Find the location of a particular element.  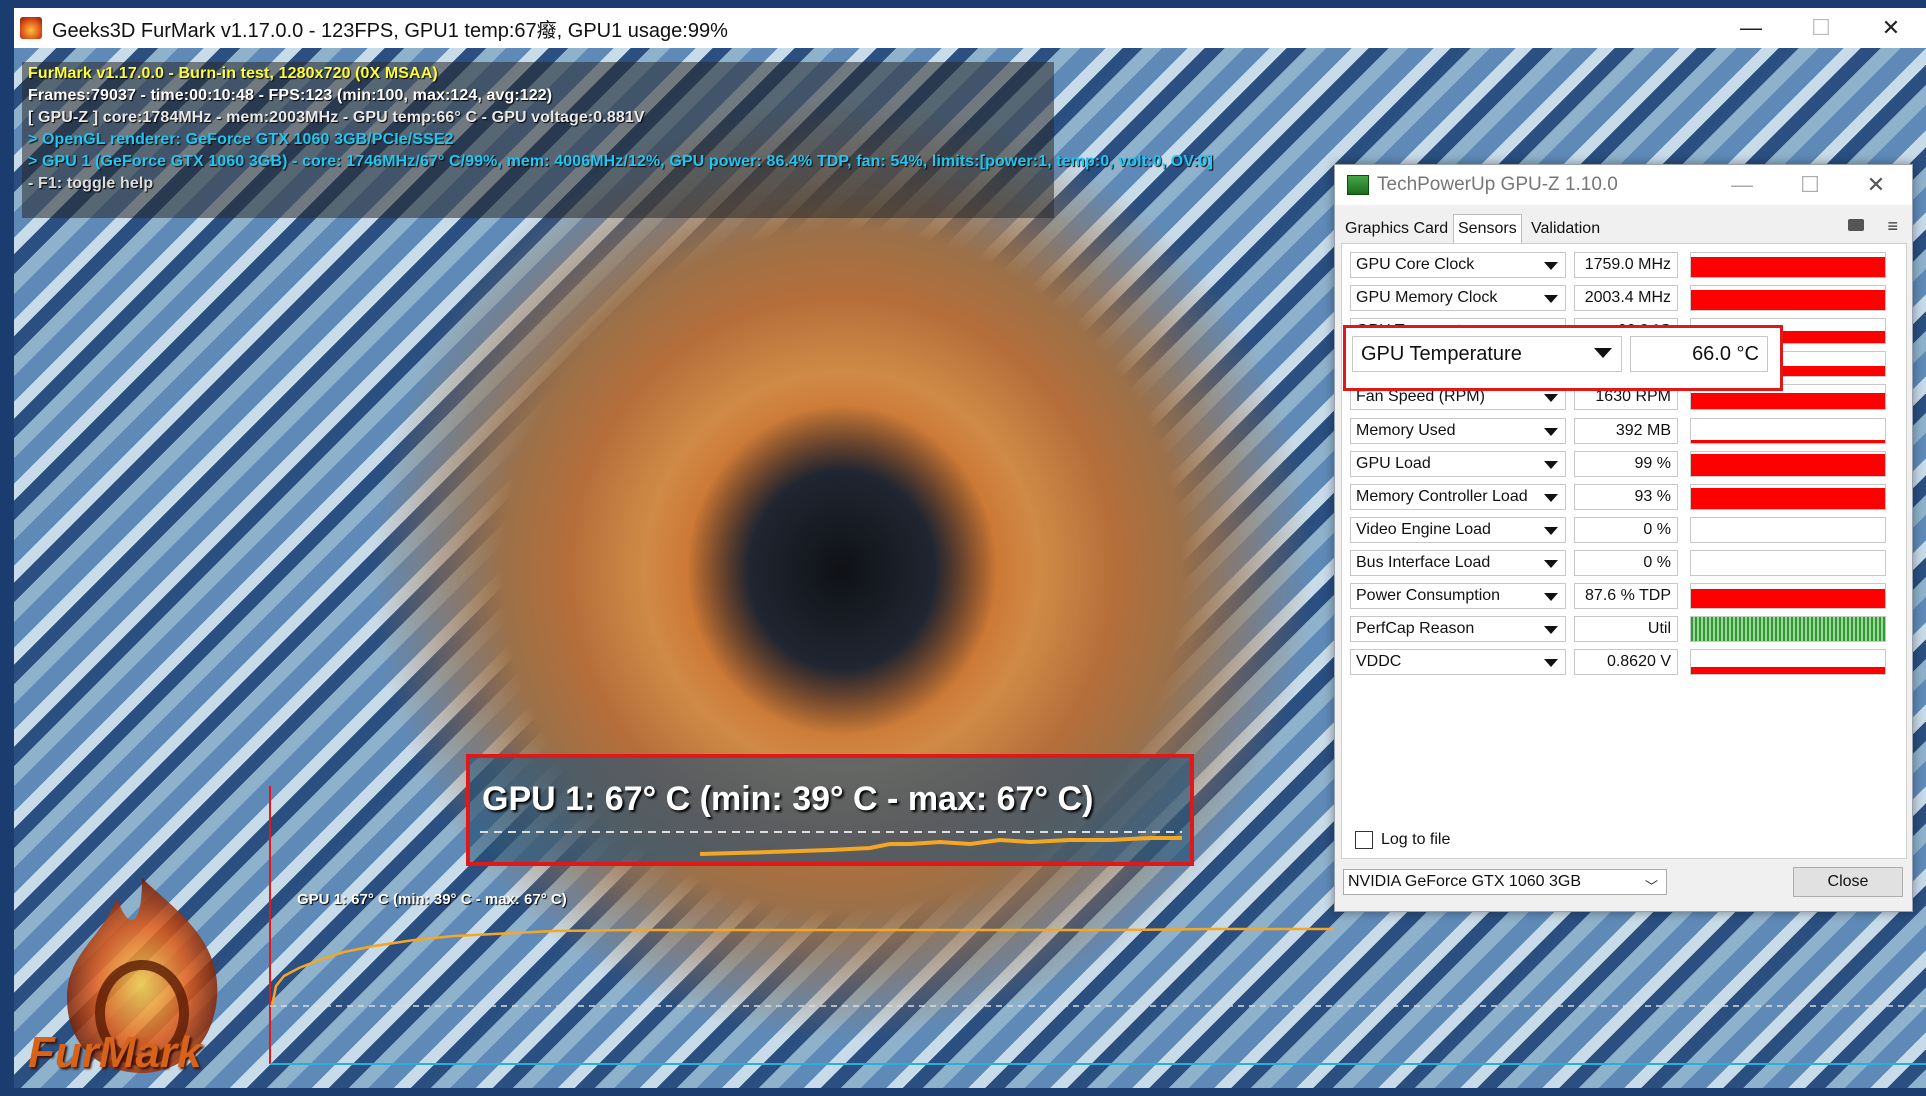

sensor-row: GPU Load 99 % is located at coordinates (1625, 464).